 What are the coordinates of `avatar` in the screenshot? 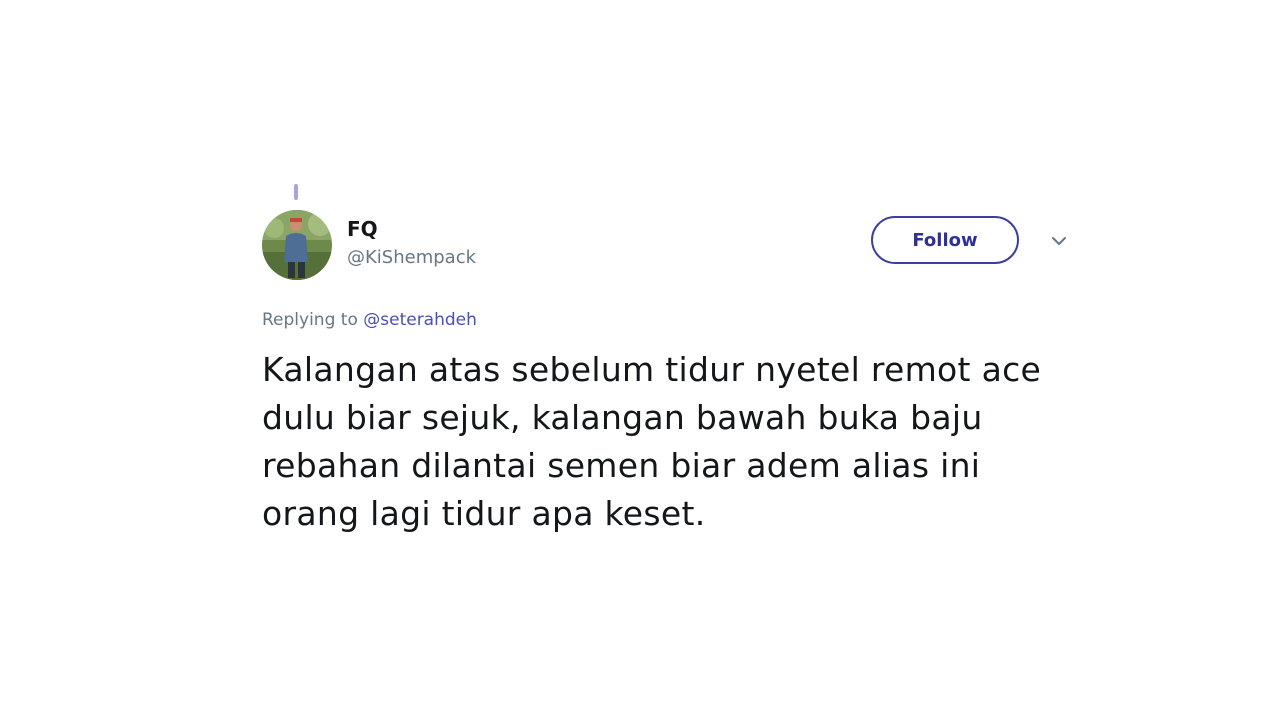 It's located at (297, 245).